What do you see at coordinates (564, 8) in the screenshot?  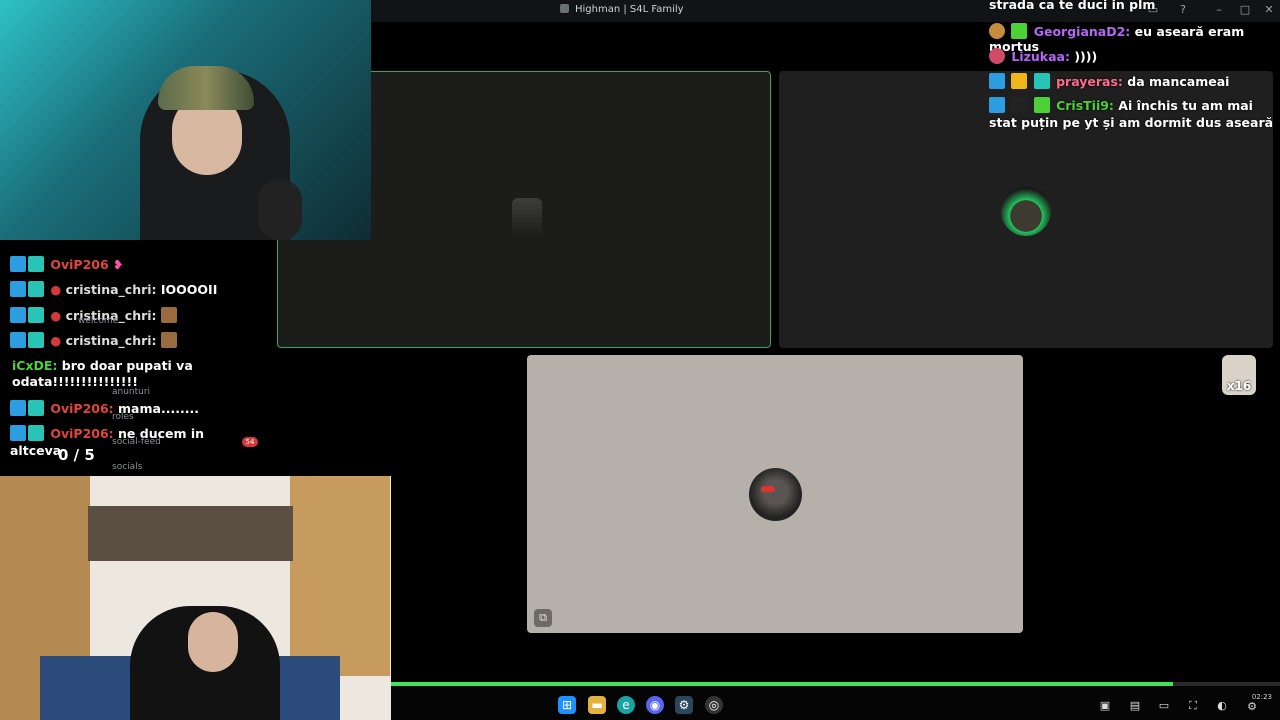 I see `app-icon` at bounding box center [564, 8].